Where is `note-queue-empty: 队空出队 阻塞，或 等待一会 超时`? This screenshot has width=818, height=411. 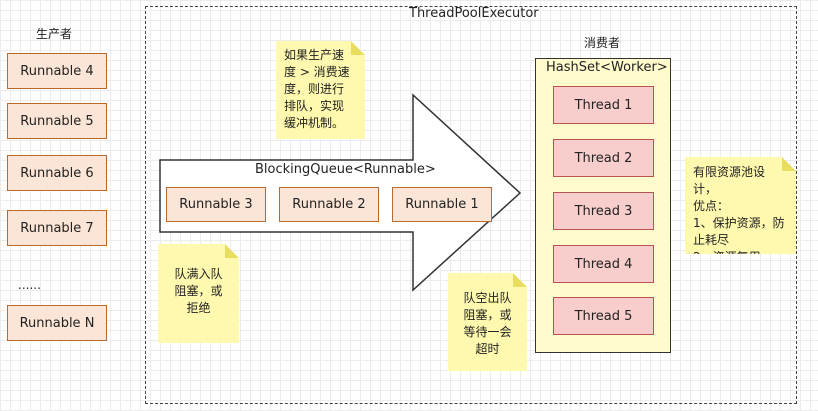 note-queue-empty: 队空出队 阻塞，或 等待一会 超时 is located at coordinates (487, 322).